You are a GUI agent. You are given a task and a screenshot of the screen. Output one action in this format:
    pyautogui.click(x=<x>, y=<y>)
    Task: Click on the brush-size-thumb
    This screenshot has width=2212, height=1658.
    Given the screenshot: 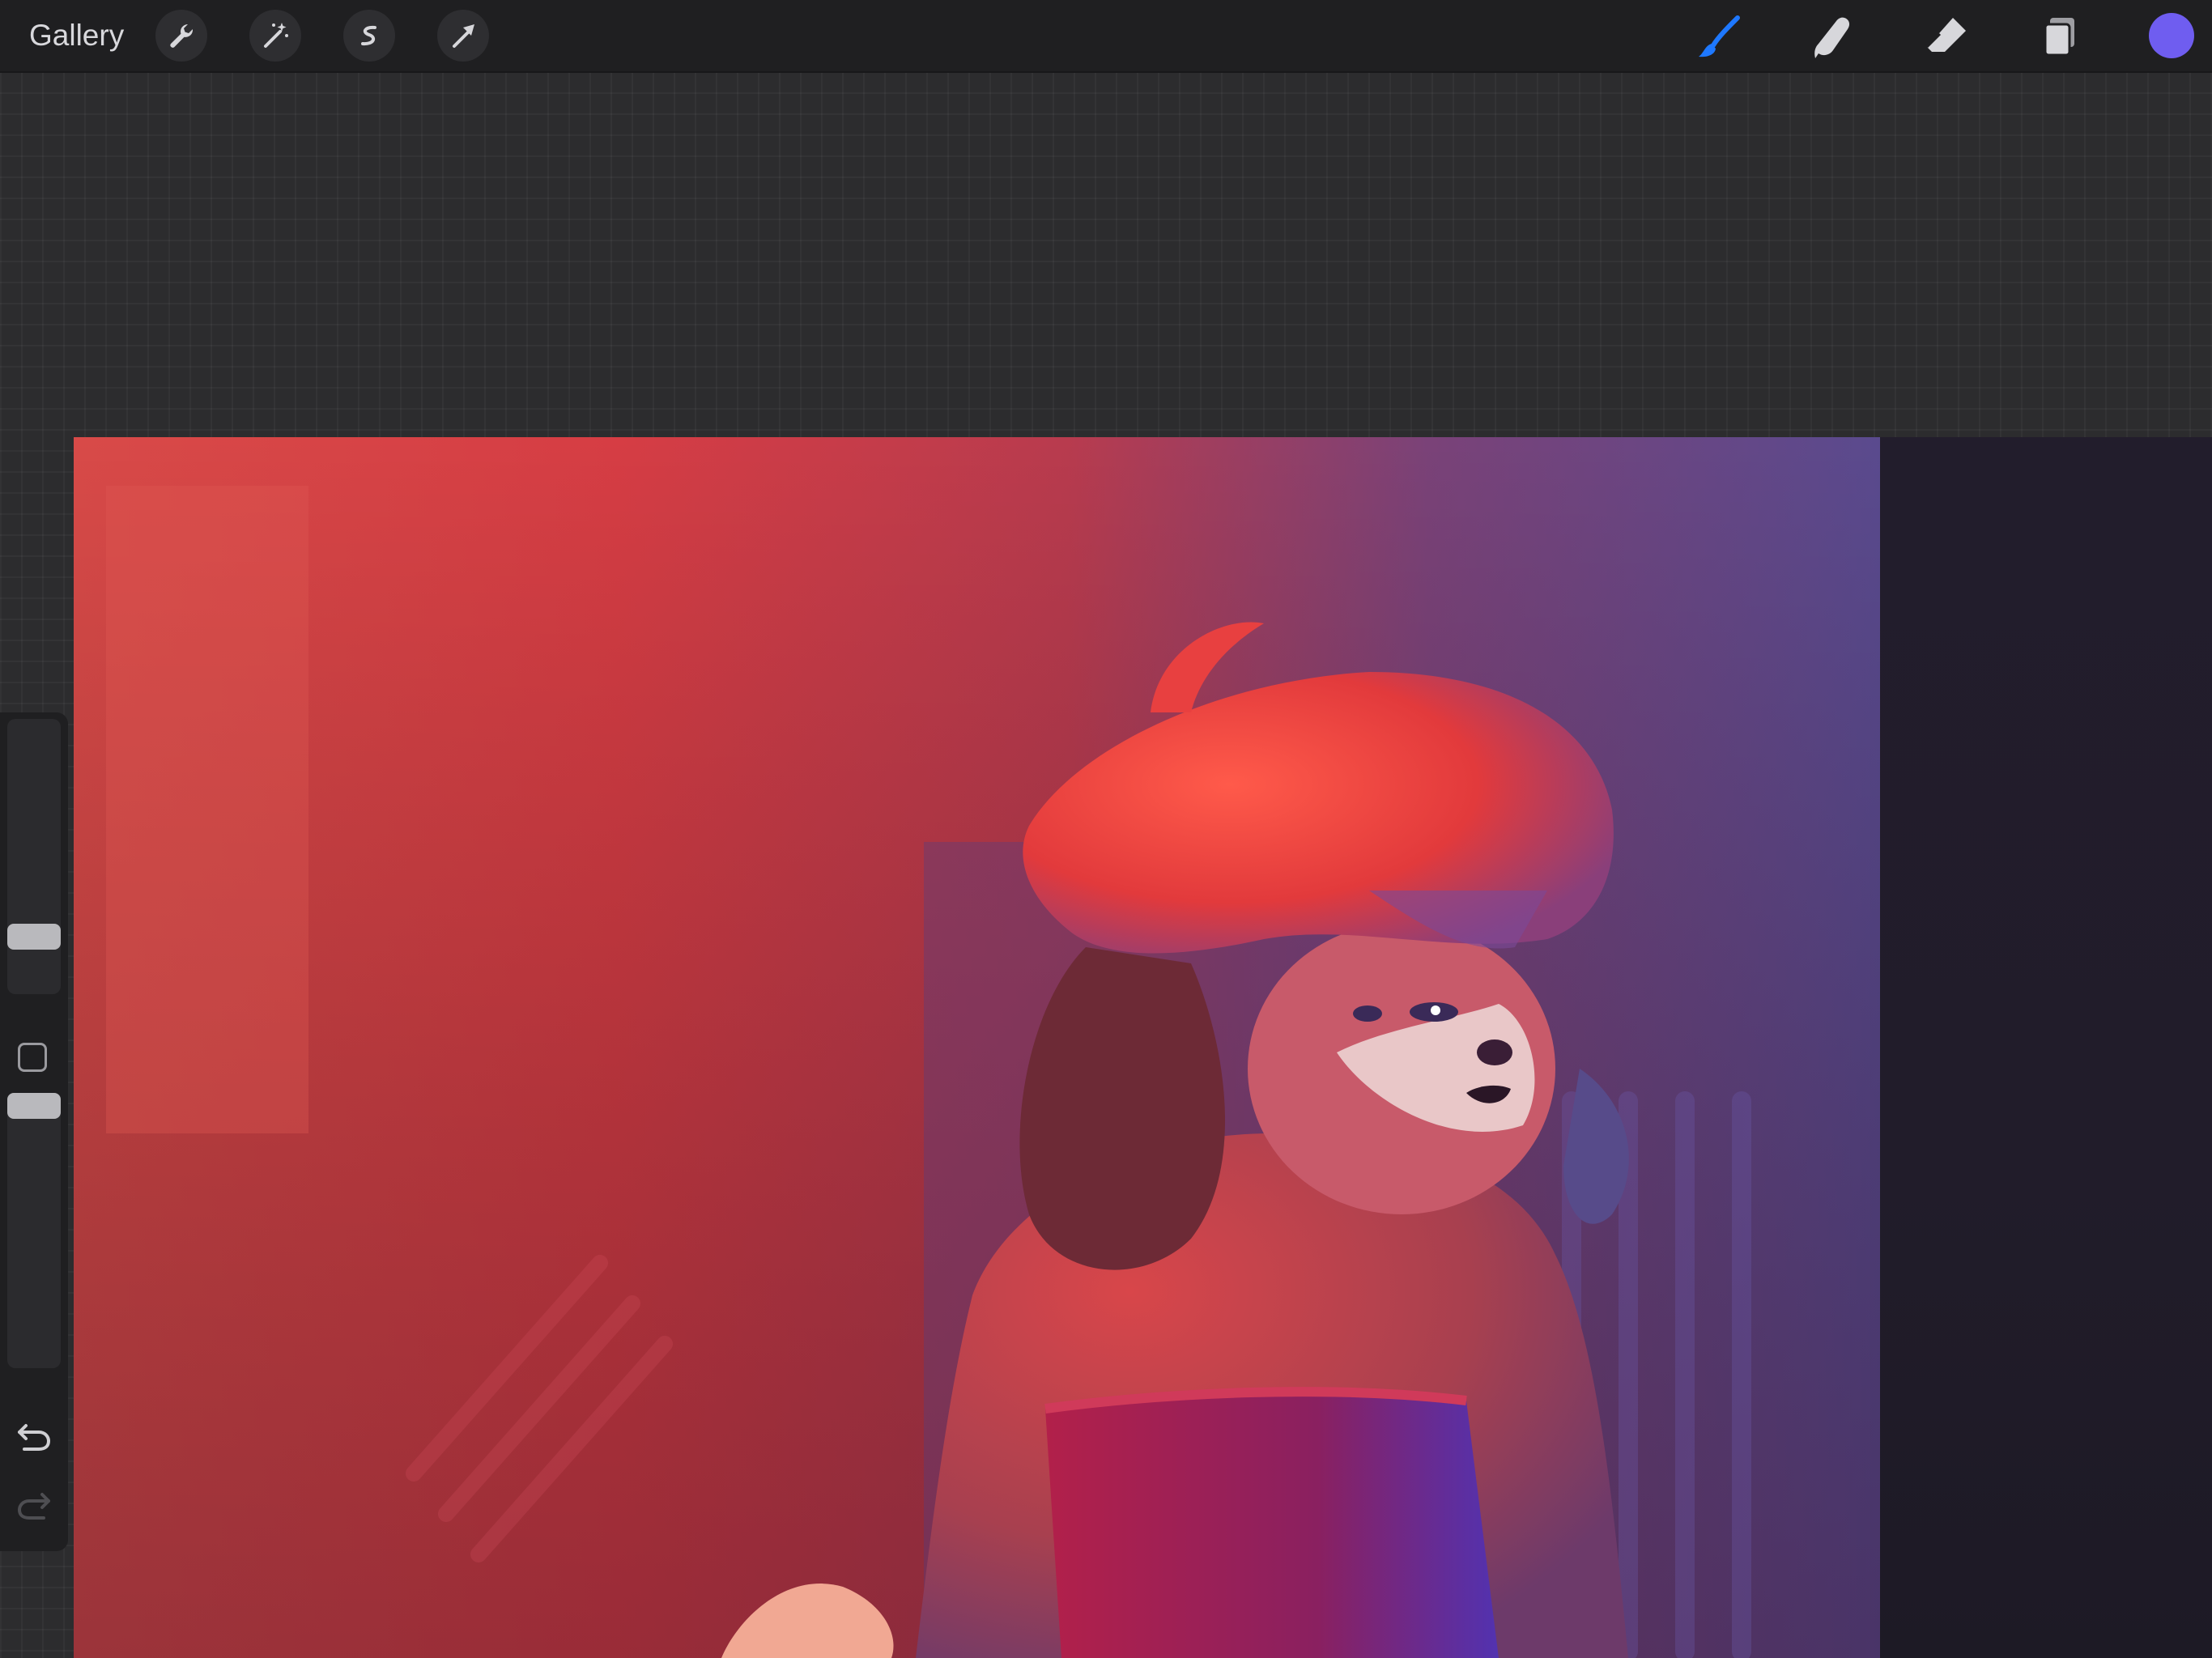 What is the action you would take?
    pyautogui.click(x=34, y=936)
    